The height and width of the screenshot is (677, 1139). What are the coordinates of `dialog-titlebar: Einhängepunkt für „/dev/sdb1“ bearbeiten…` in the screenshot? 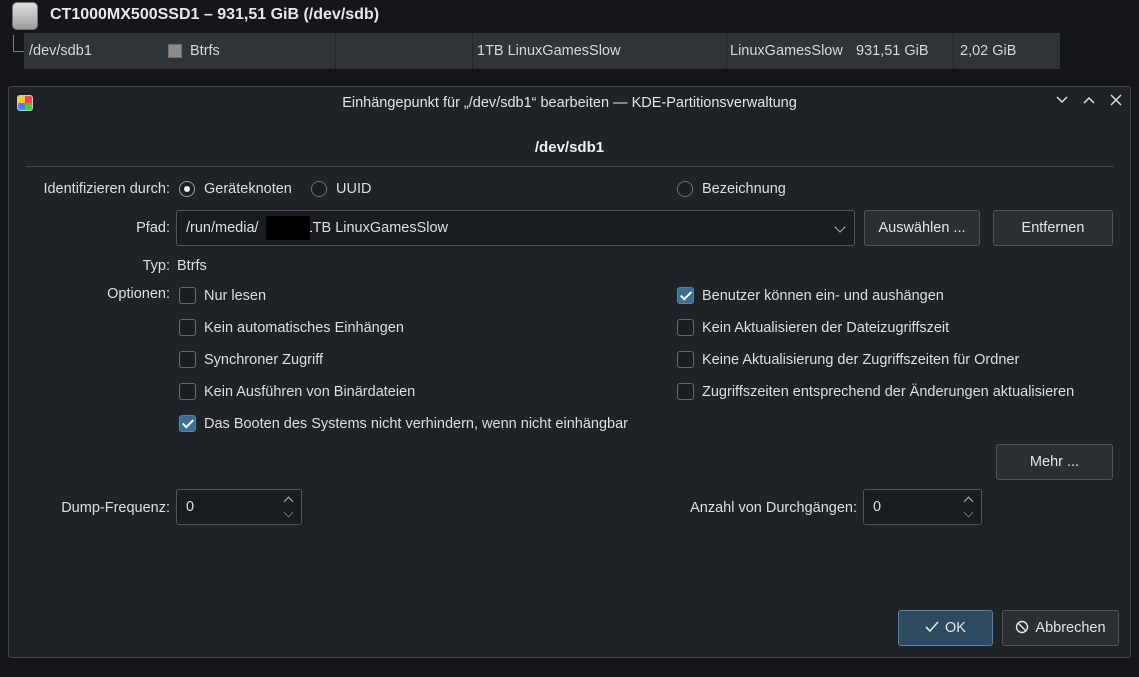 It's located at (569, 103).